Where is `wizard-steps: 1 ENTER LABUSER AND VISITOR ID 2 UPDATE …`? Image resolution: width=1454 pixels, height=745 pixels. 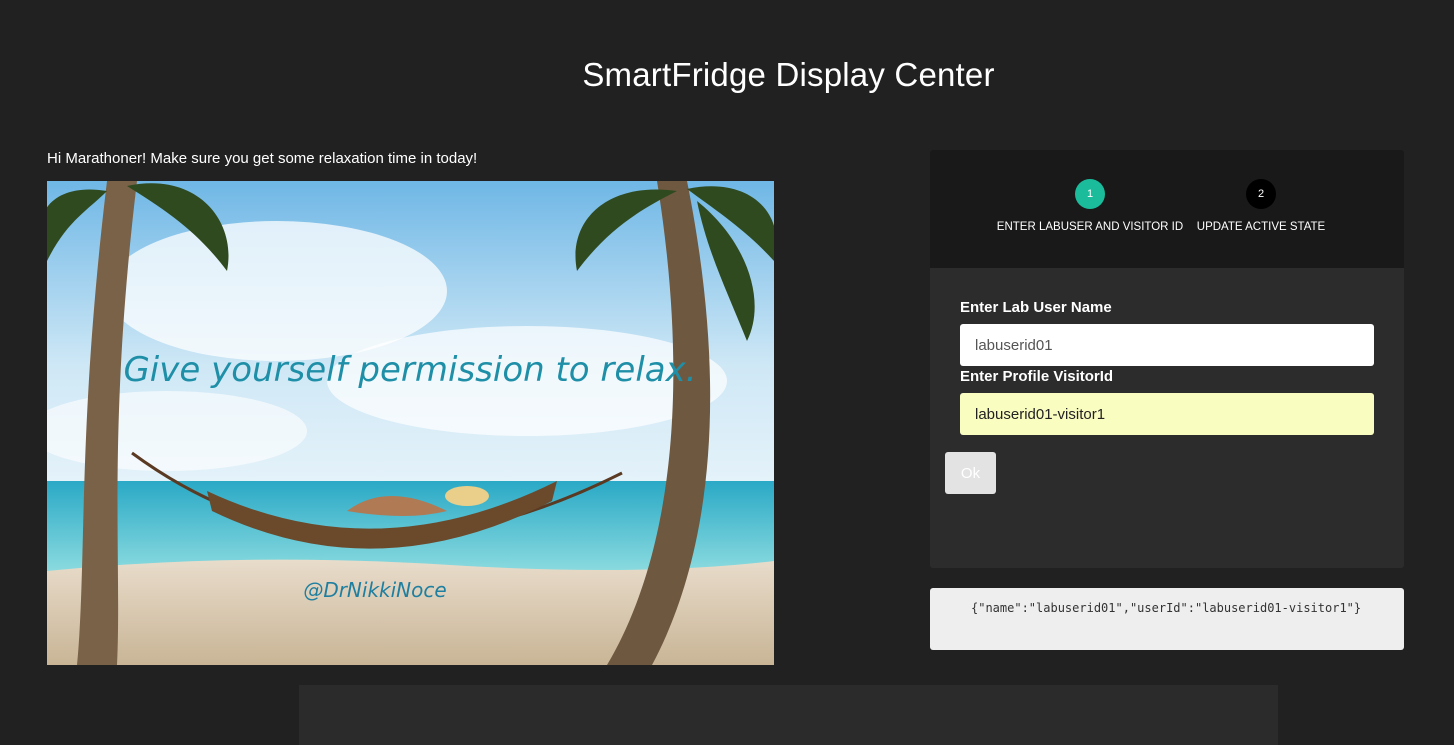
wizard-steps: 1 ENTER LABUSER AND VISITOR ID 2 UPDATE … is located at coordinates (1167, 209).